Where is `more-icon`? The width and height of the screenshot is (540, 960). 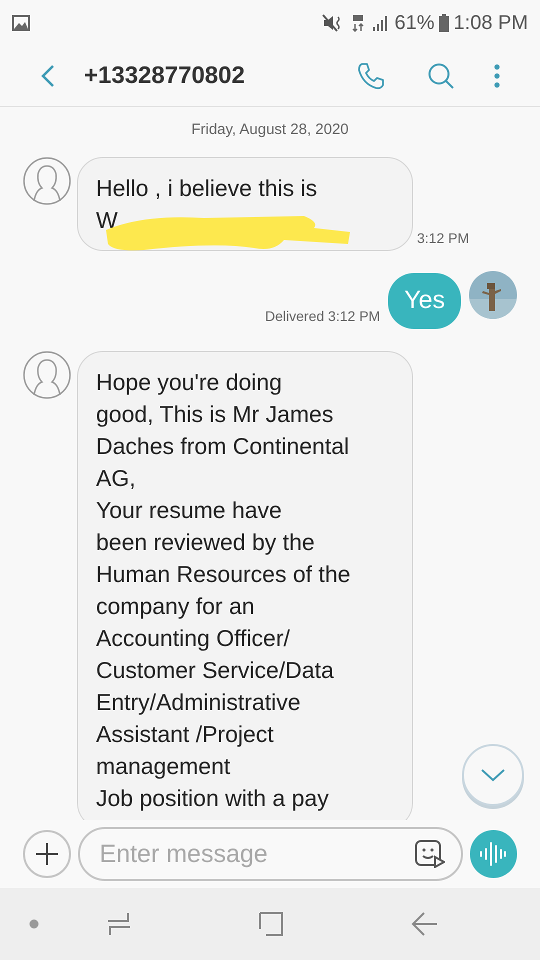
more-icon is located at coordinates (497, 76).